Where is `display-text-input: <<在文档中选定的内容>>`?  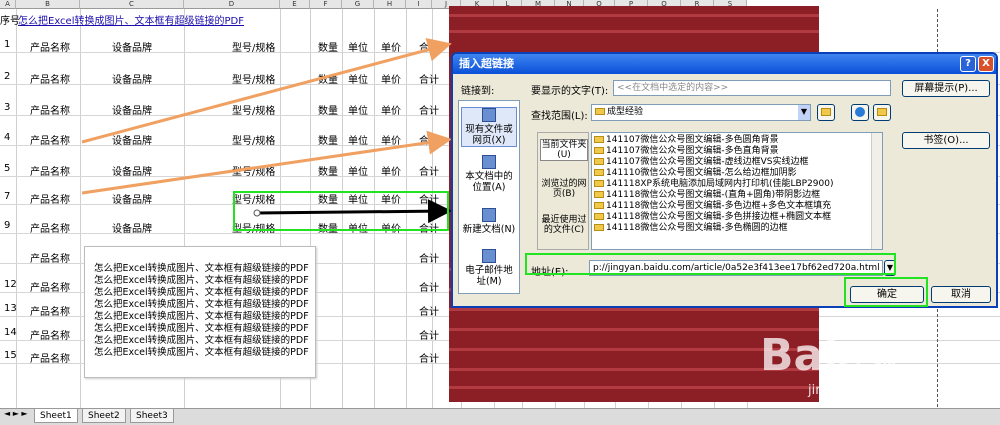 display-text-input: <<在文档中选定的内容>> is located at coordinates (752, 88).